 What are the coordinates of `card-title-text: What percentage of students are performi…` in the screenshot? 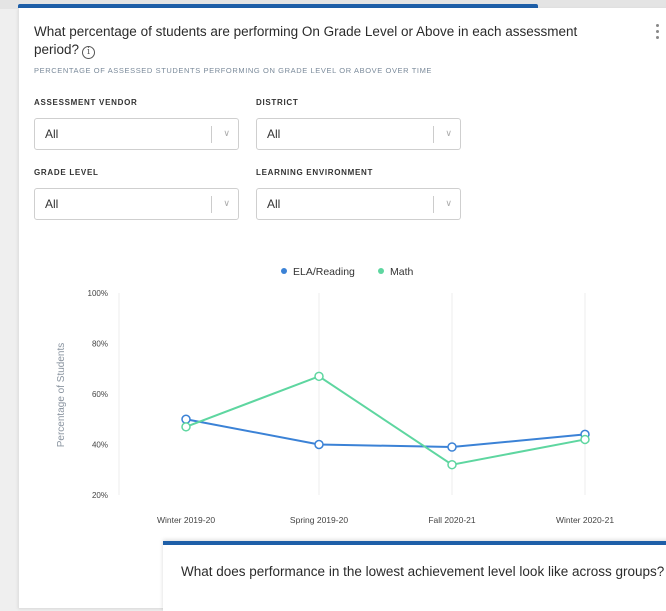 It's located at (306, 40).